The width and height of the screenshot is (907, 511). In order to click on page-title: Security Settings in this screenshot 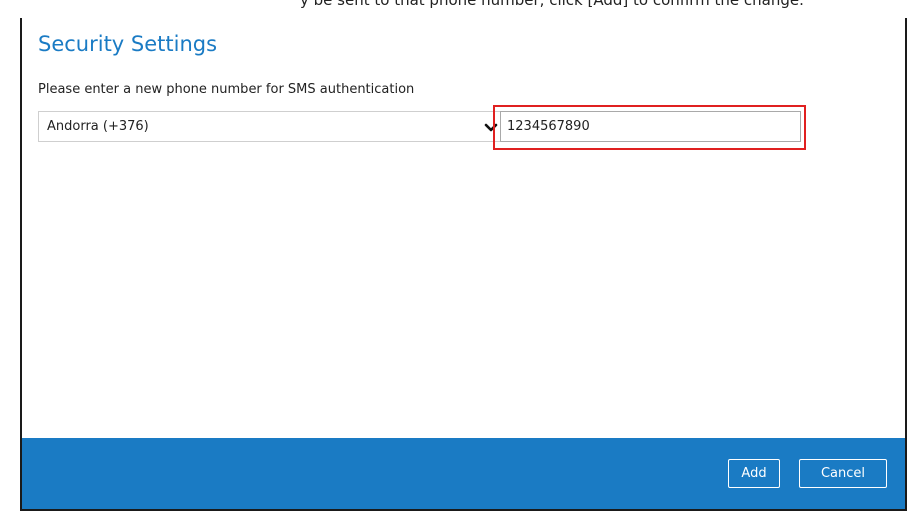, I will do `click(128, 44)`.